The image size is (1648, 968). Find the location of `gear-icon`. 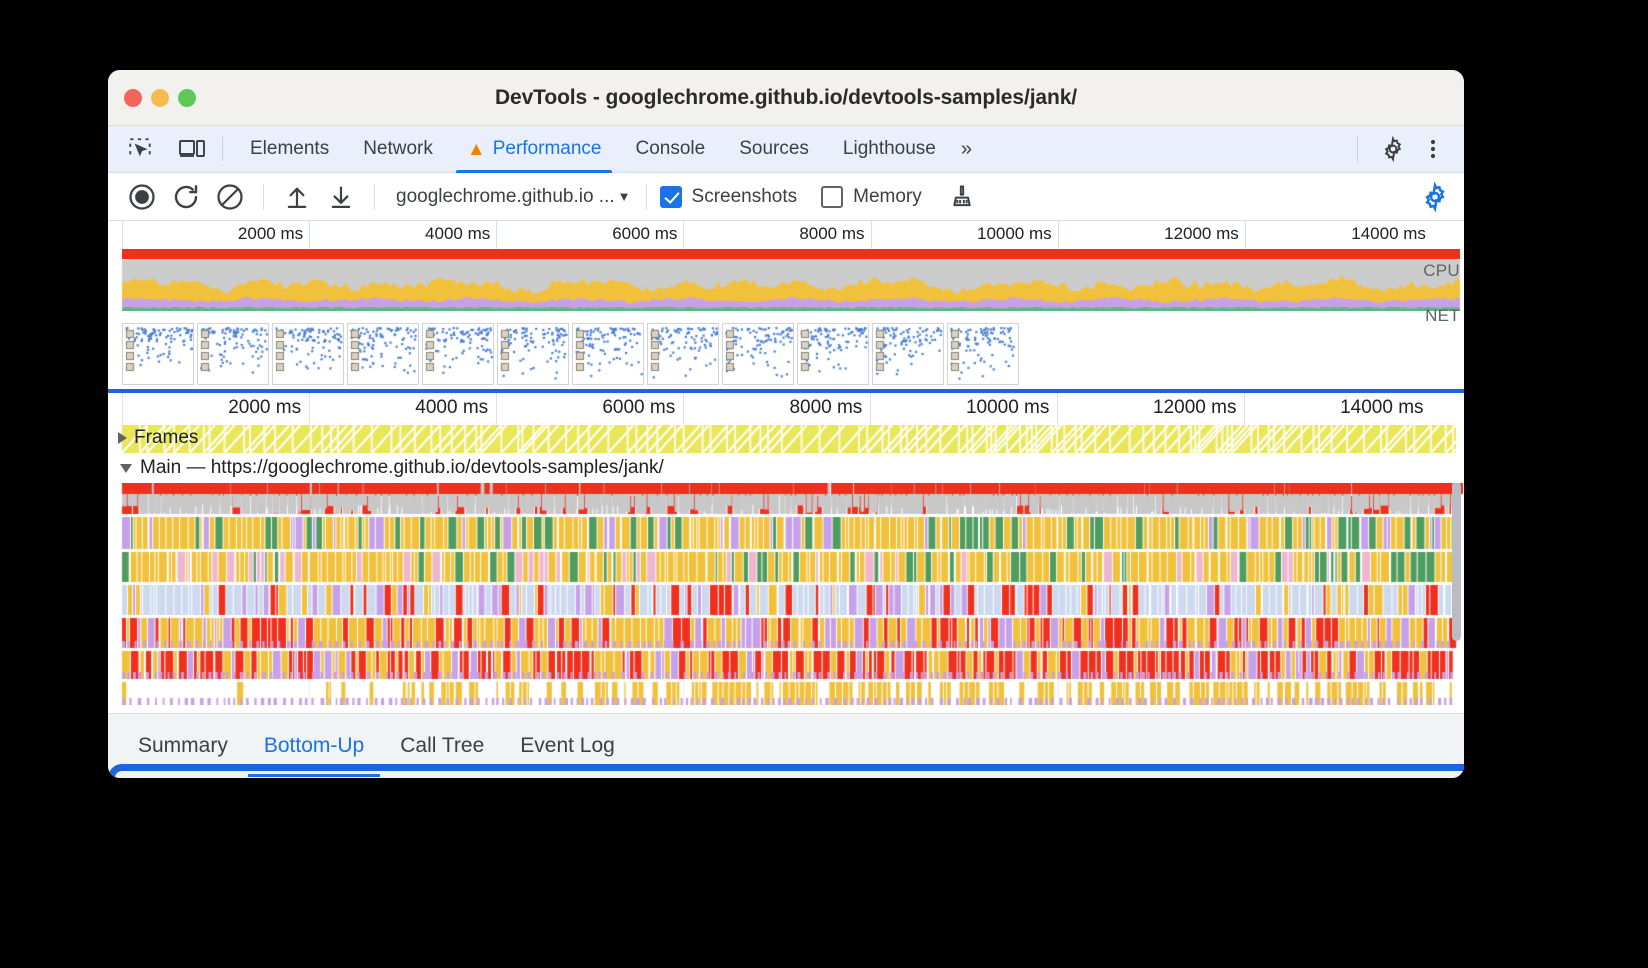

gear-icon is located at coordinates (1393, 149).